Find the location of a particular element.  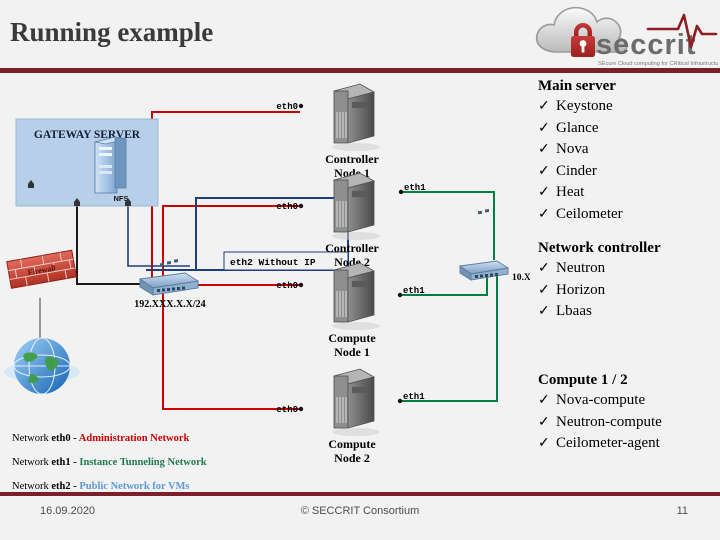

list-item: ✓ Heat is located at coordinates (580, 193).